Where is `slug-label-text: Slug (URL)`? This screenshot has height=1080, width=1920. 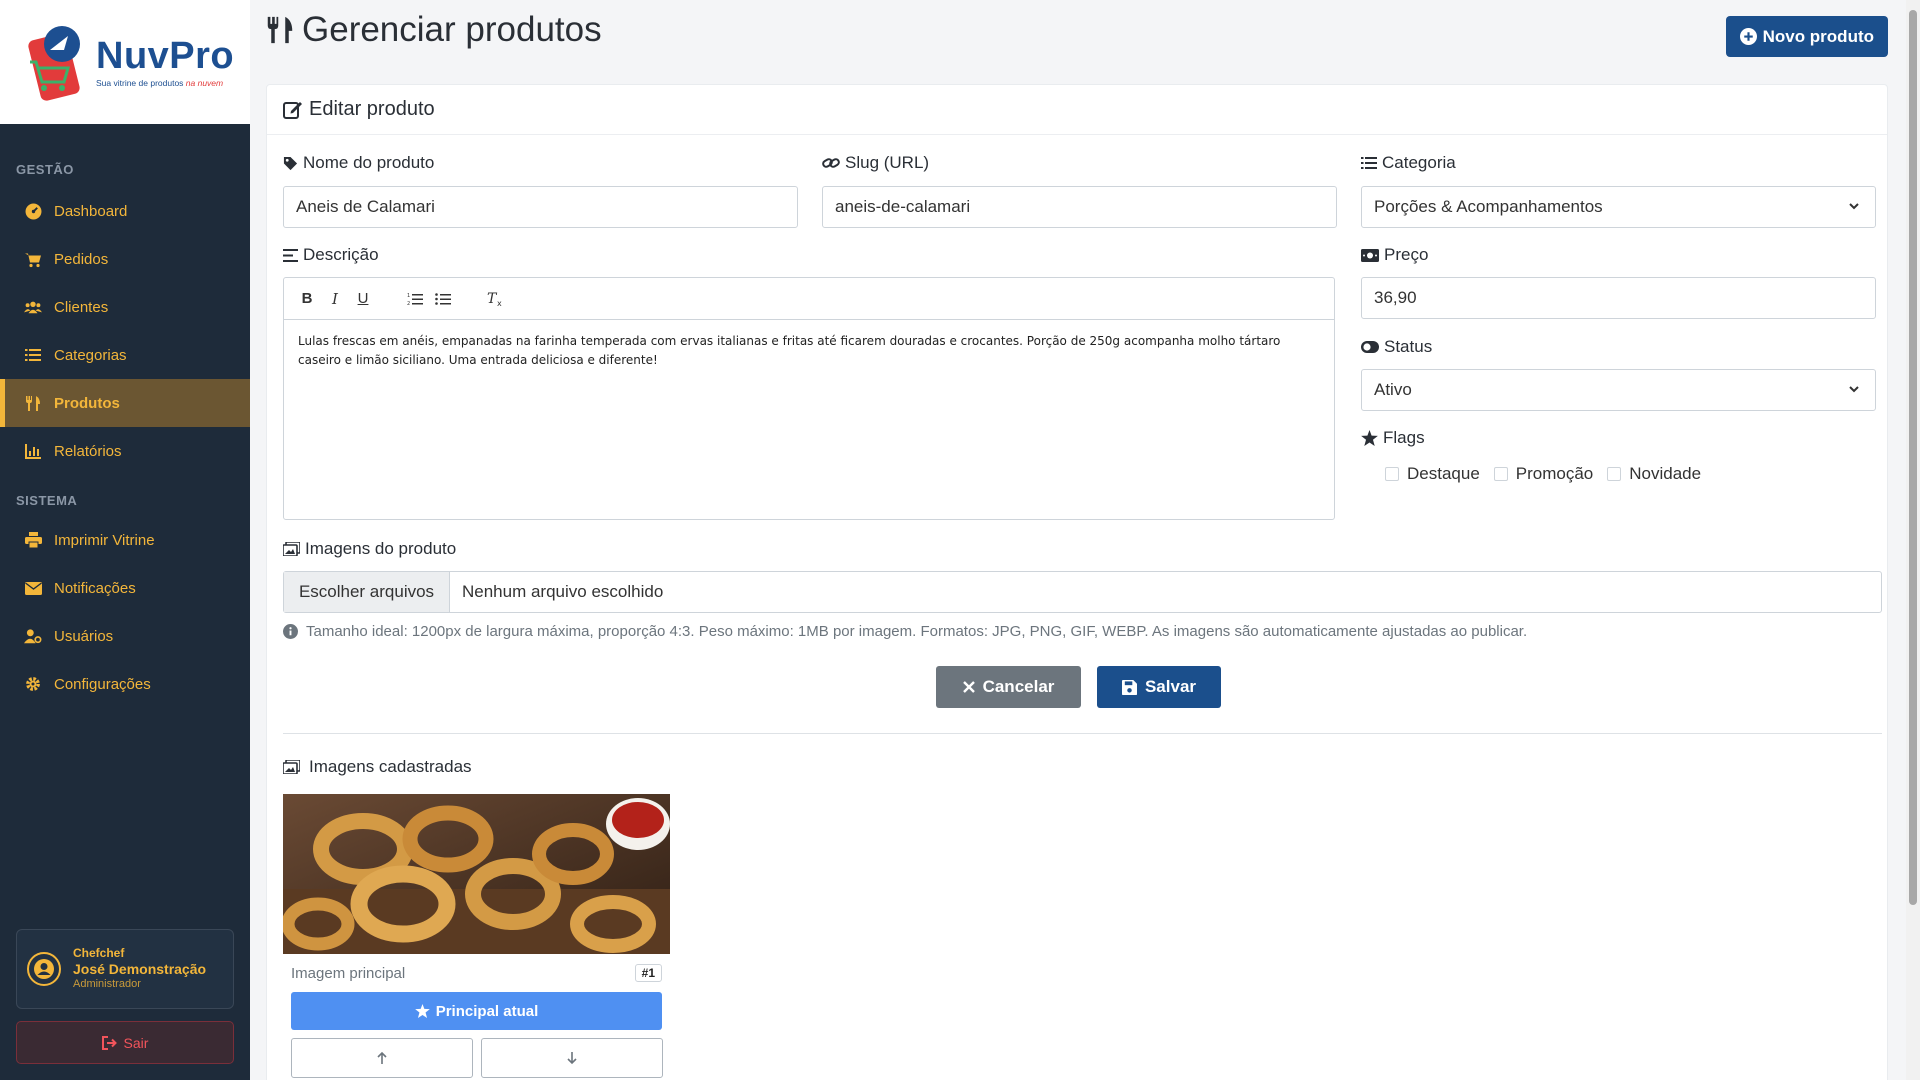 slug-label-text: Slug (URL) is located at coordinates (887, 162).